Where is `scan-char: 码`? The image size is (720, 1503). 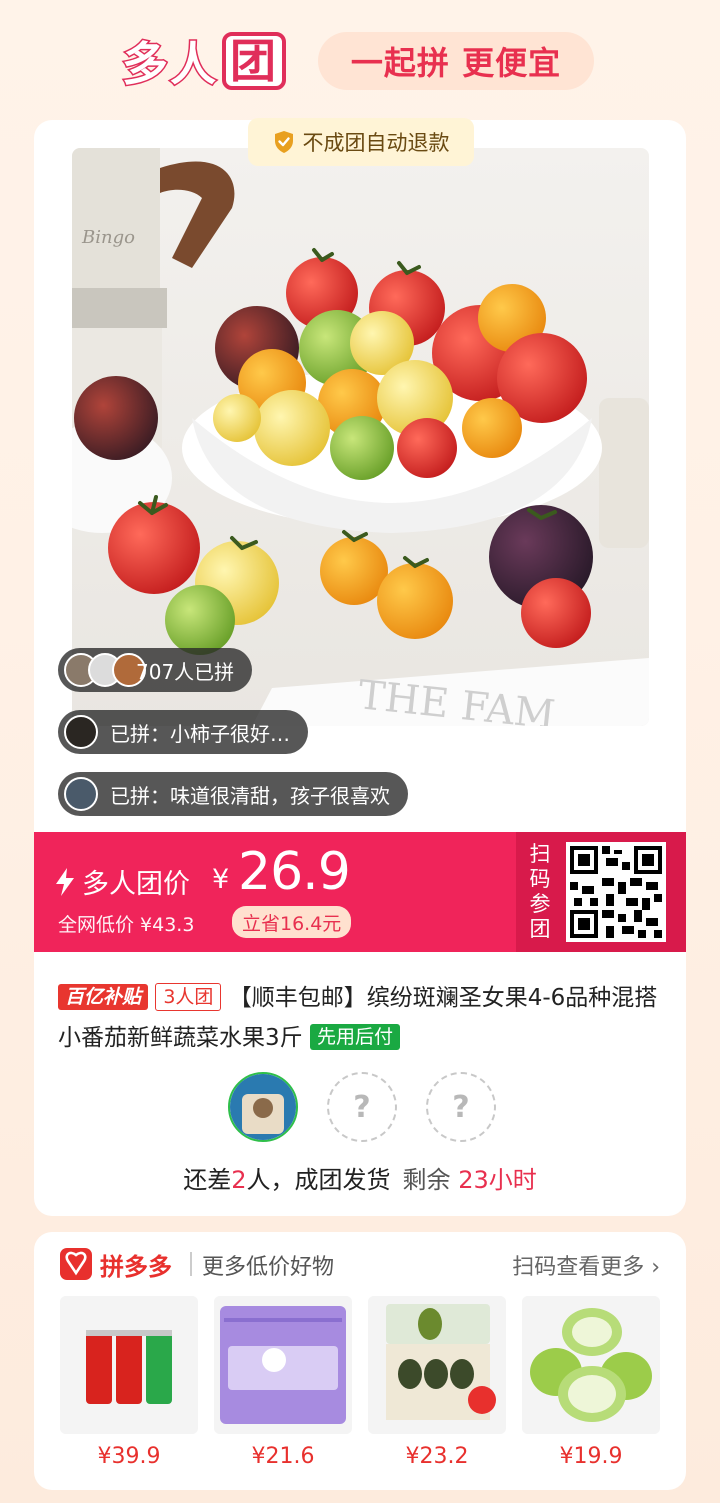 scan-char: 码 is located at coordinates (540, 879).